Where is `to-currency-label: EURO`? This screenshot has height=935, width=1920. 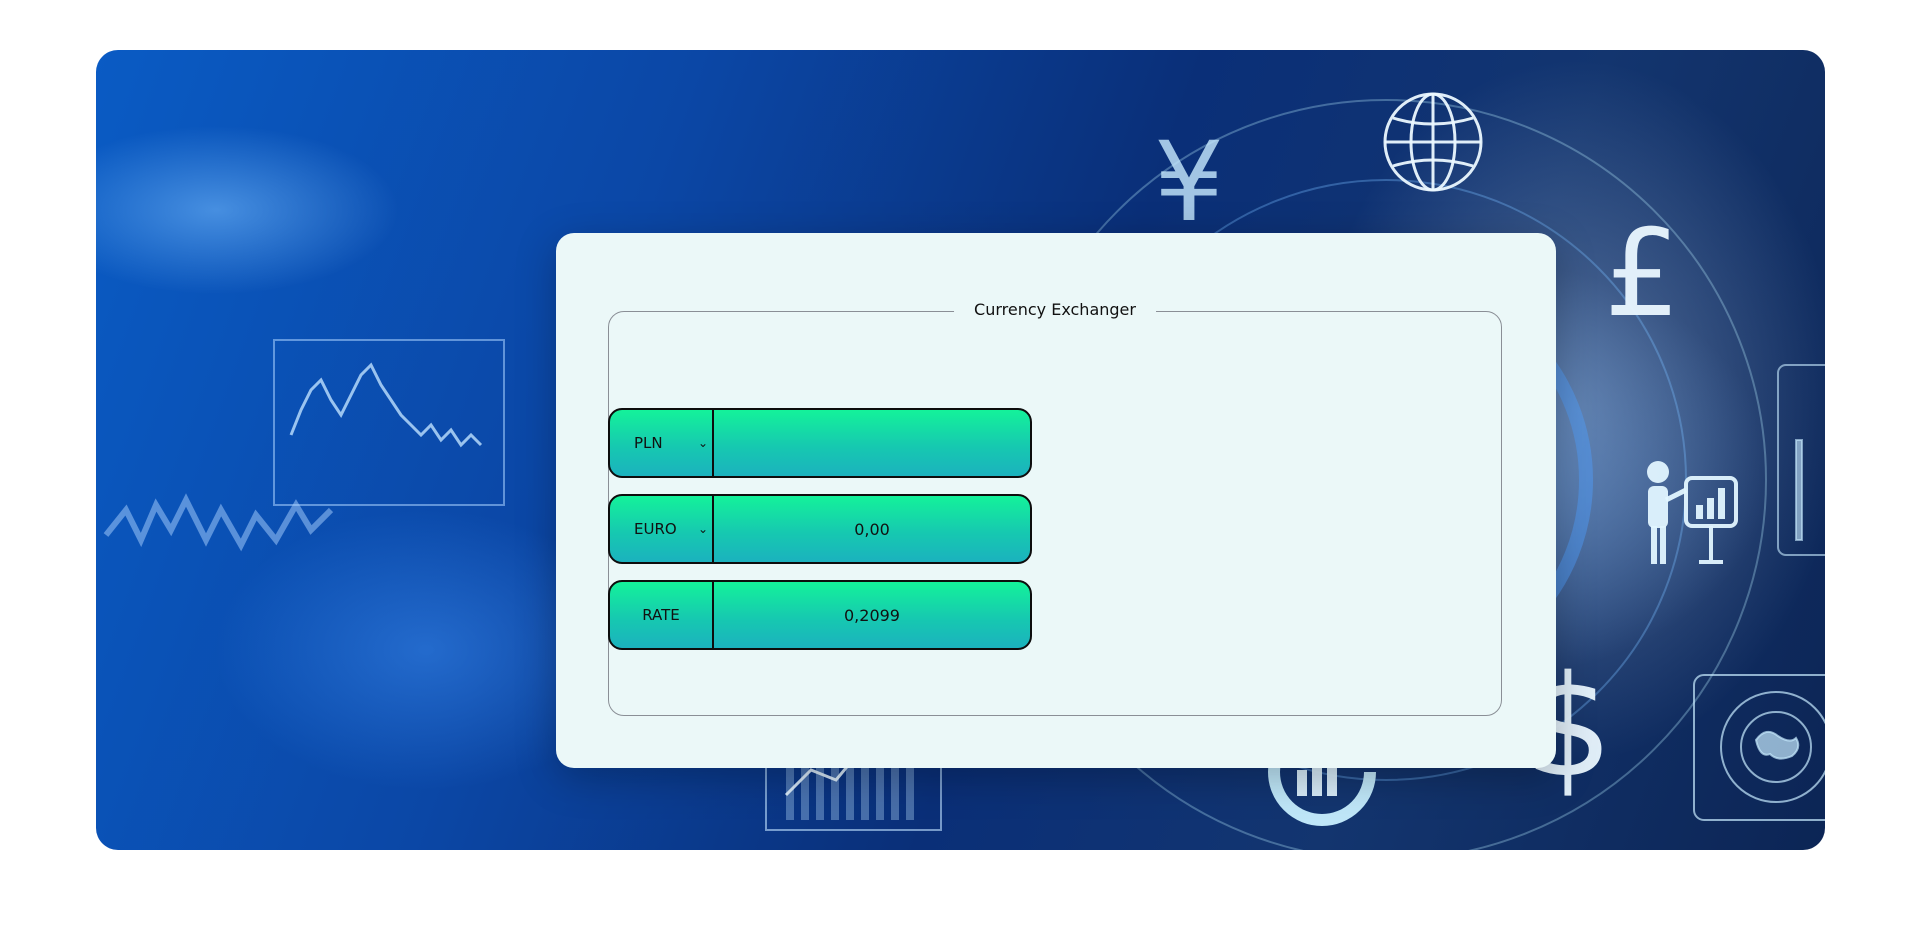
to-currency-label: EURO is located at coordinates (655, 529).